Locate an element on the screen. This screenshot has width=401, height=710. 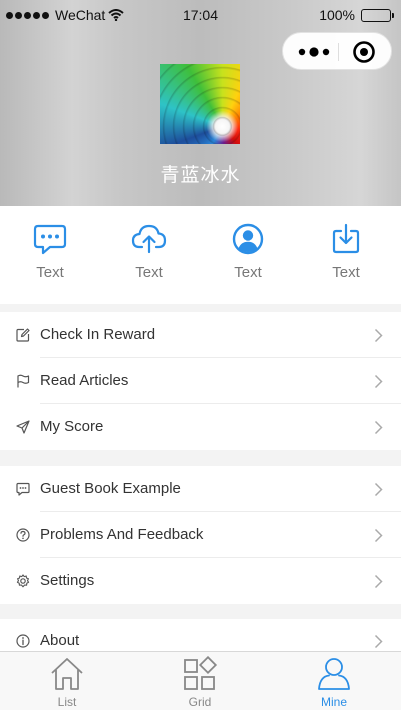
quick-action-user: Text is located at coordinates (248, 252).